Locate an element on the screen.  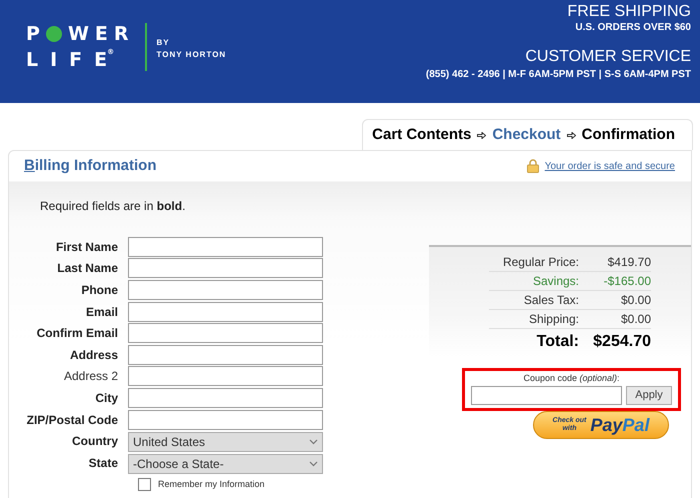
field-label: Last Name is located at coordinates (87, 269).